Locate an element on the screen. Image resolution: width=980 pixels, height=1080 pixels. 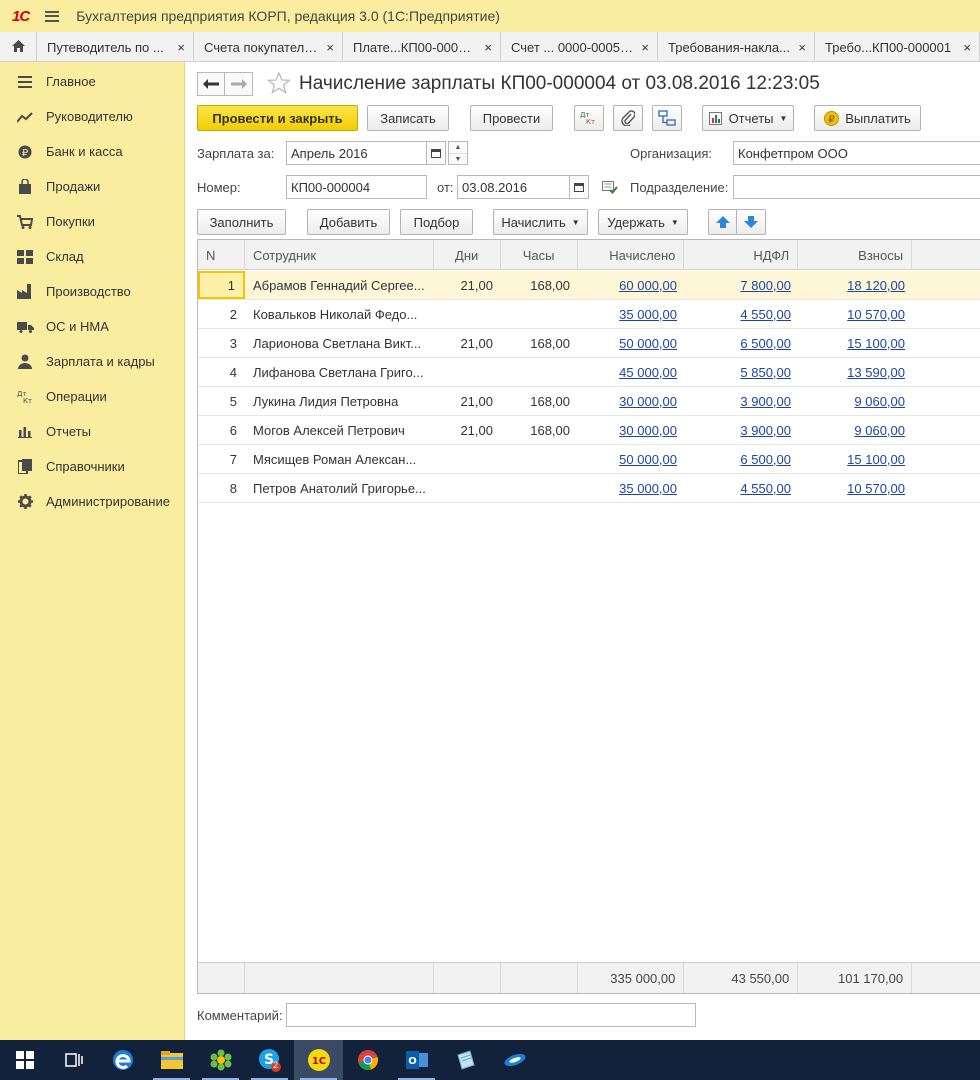
division-field is located at coordinates (856, 187).